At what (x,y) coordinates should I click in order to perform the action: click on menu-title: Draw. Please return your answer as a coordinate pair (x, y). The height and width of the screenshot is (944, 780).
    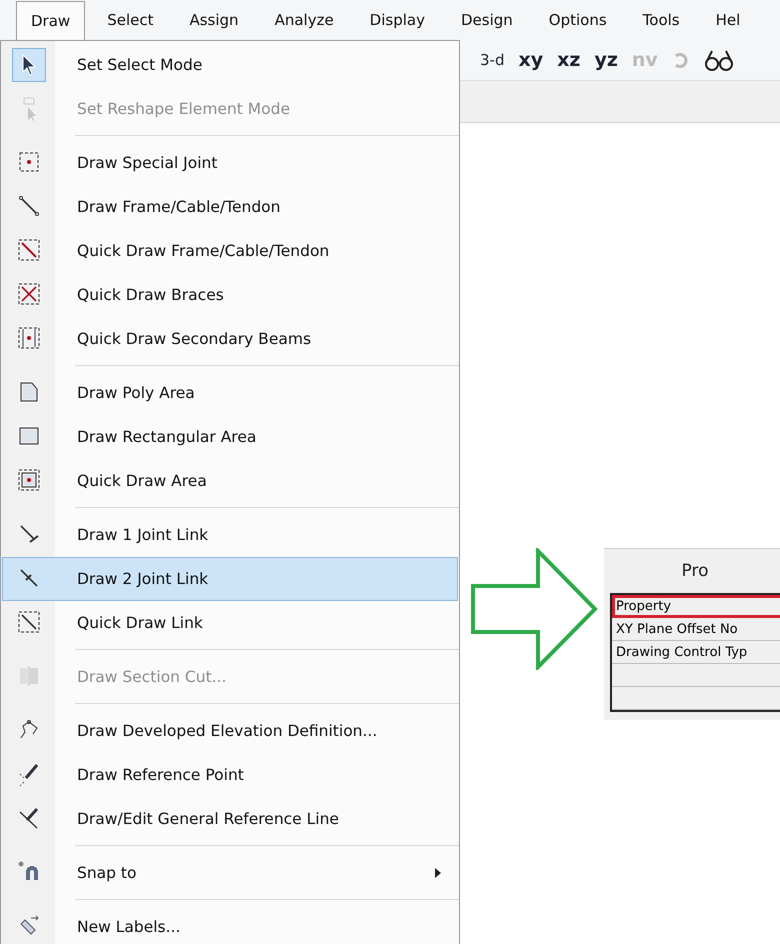
    Looking at the image, I should click on (51, 20).